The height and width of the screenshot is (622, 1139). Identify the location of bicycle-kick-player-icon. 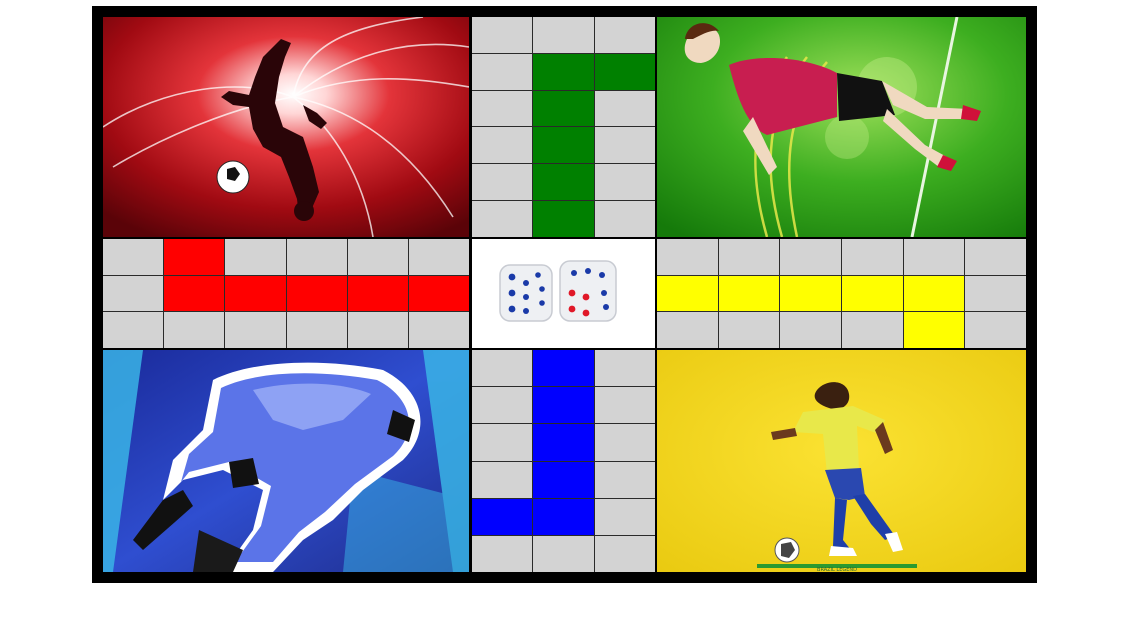
(841, 127).